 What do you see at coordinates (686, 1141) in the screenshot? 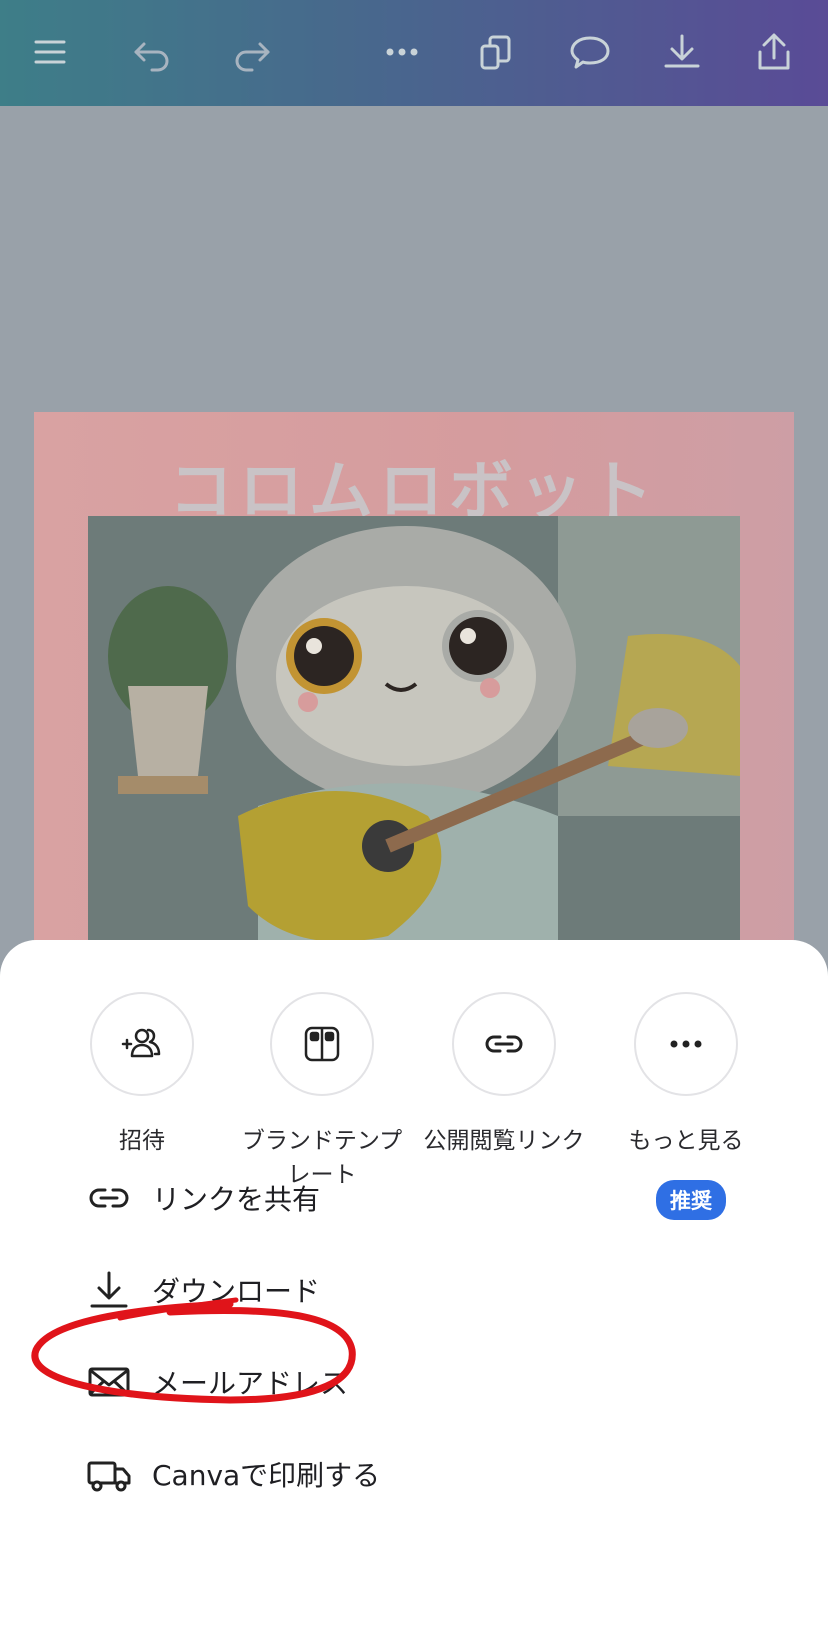
I see `quick-action-label: もっと見る` at bounding box center [686, 1141].